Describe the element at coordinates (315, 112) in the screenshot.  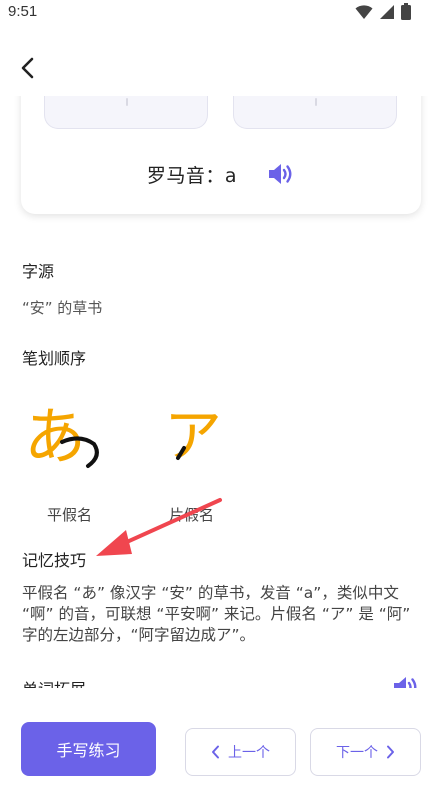
I see `katakana-slot` at that location.